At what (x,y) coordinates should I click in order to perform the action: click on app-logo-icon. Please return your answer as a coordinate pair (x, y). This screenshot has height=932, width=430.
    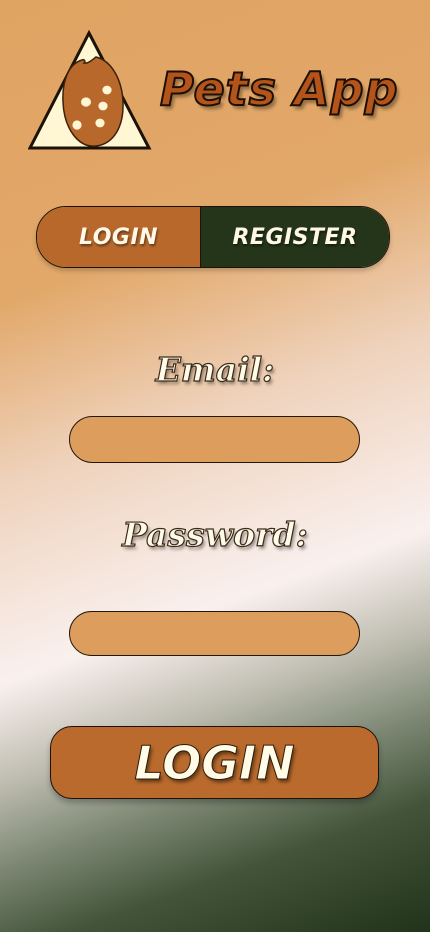
    Looking at the image, I should click on (89, 90).